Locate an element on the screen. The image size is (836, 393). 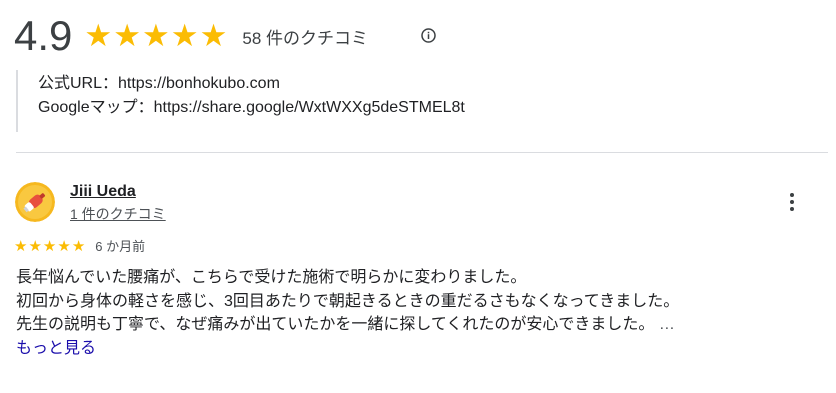
review-stars: ★ ★ ★ ★ ★ is located at coordinates (50, 246).